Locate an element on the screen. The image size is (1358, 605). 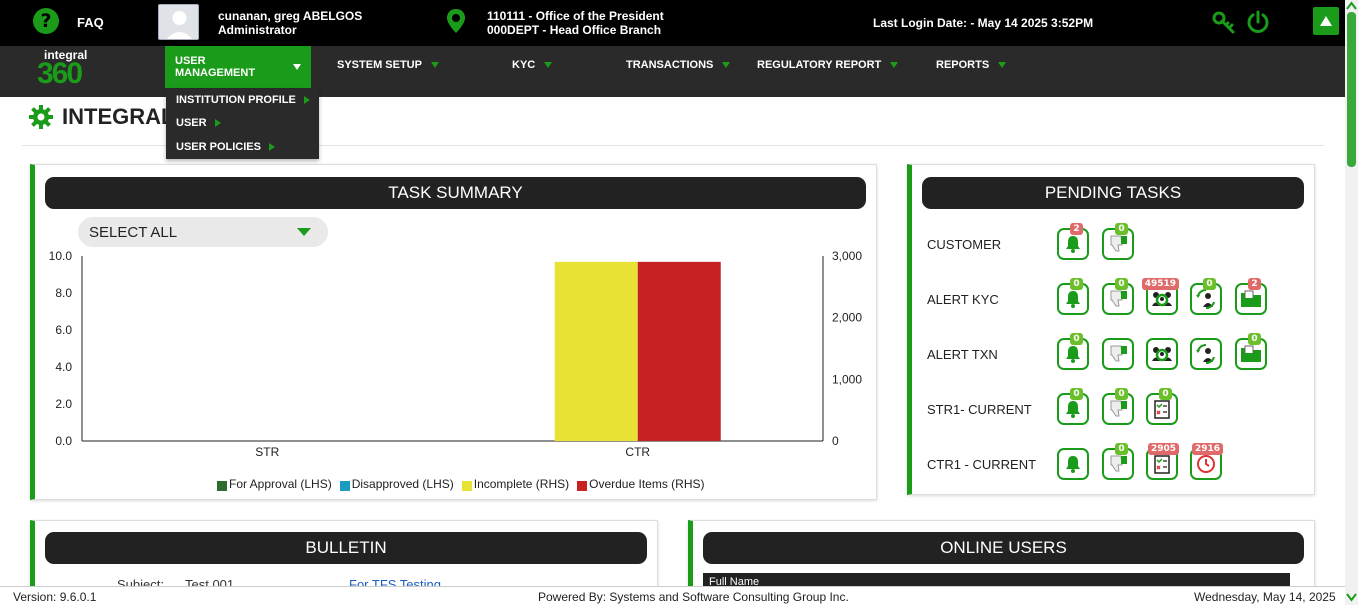
office-line2: 000DEPT - Head Office Branch is located at coordinates (574, 30).